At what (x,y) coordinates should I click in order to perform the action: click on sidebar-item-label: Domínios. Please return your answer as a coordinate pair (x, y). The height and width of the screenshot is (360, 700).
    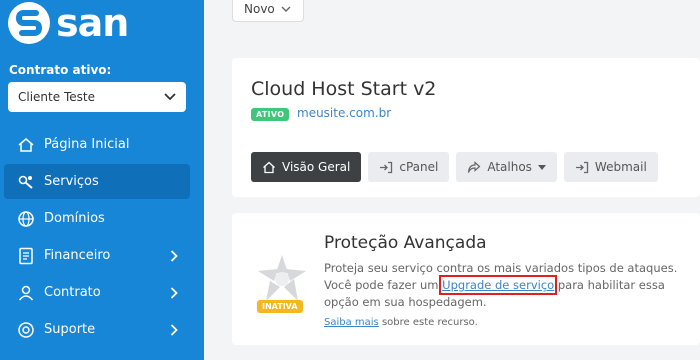
    Looking at the image, I should click on (74, 218).